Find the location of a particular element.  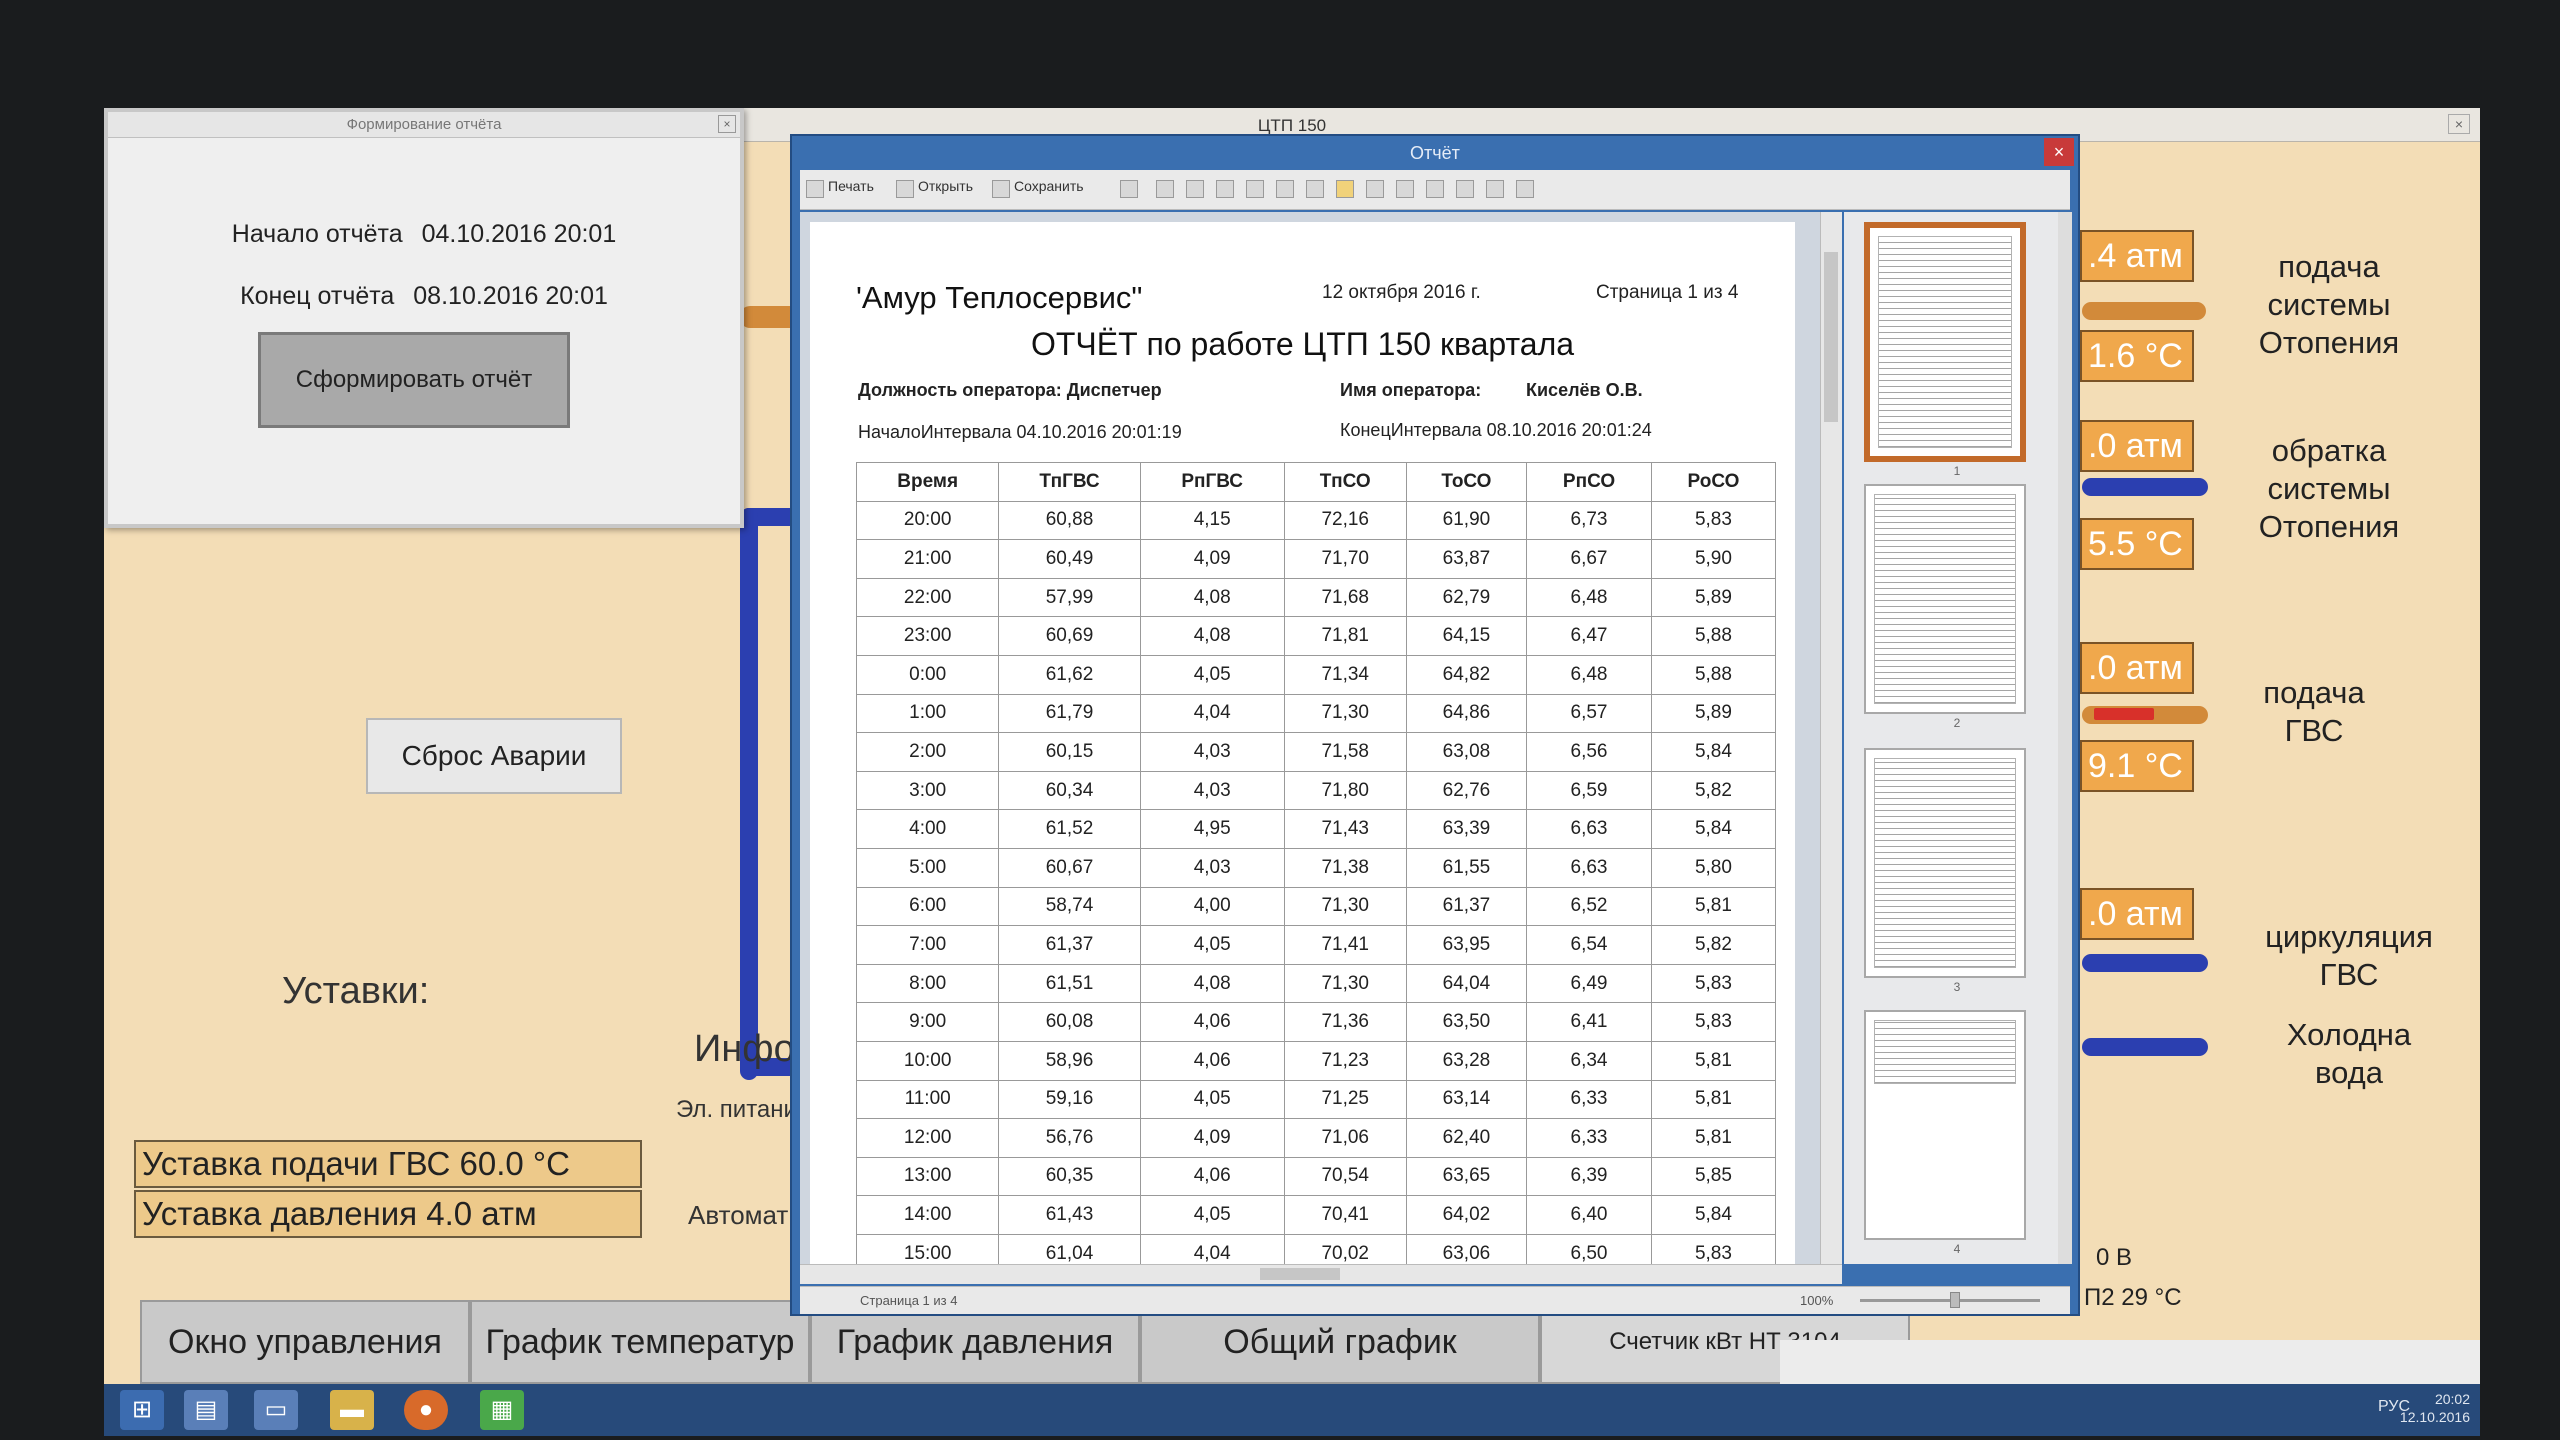

layout-icon is located at coordinates (1495, 189).